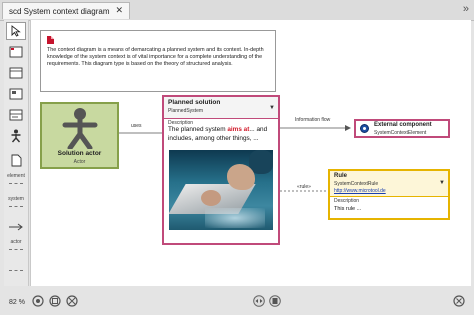 Image resolution: width=474 pixels, height=315 pixels. I want to click on align-horizontal-button, so click(259, 301).